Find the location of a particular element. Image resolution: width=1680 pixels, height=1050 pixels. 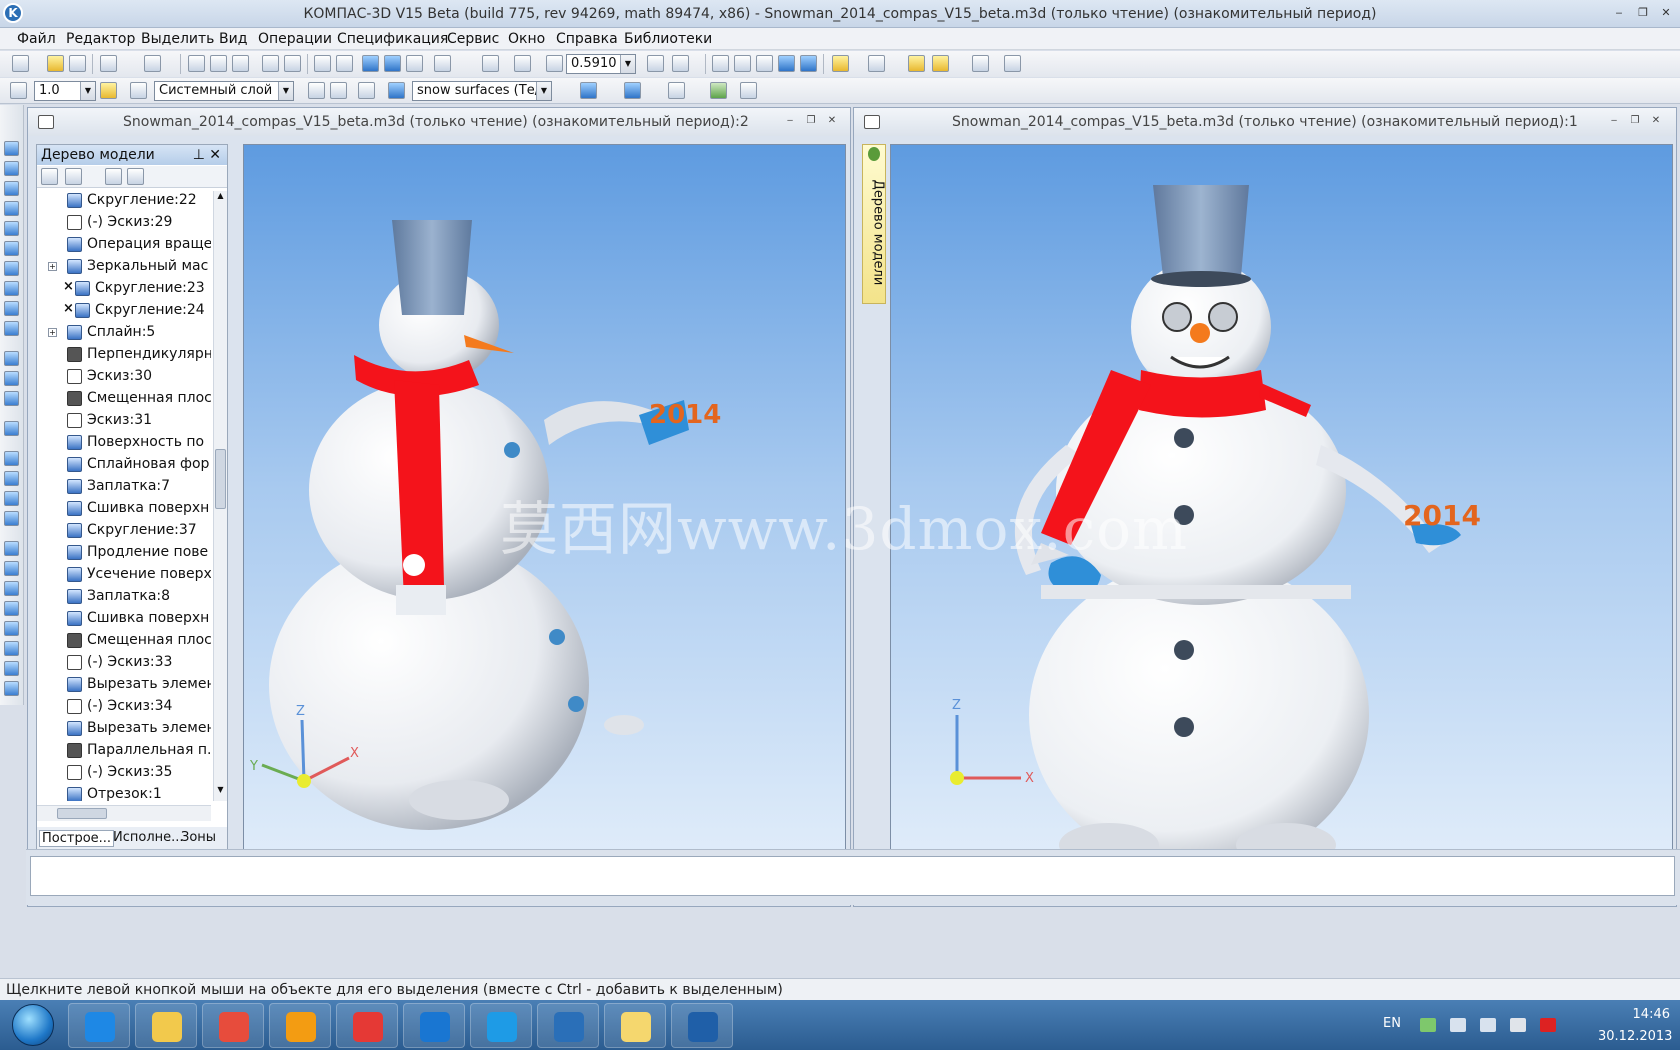

rib-icon is located at coordinates (11, 498).